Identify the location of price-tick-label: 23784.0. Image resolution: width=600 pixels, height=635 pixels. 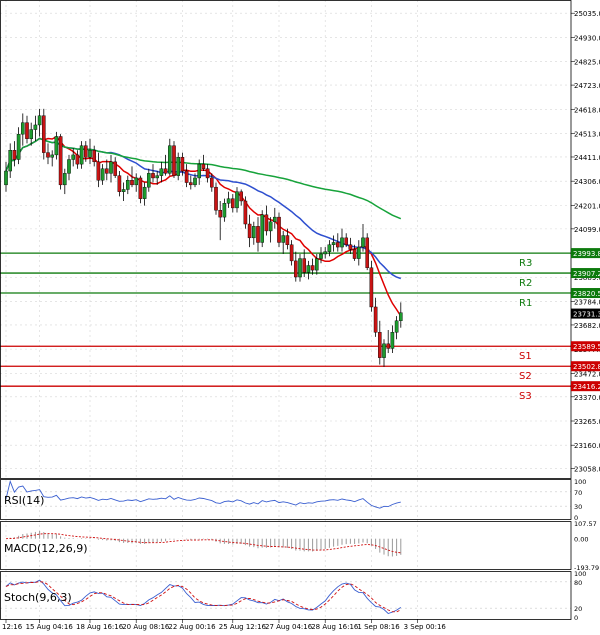
(587, 302).